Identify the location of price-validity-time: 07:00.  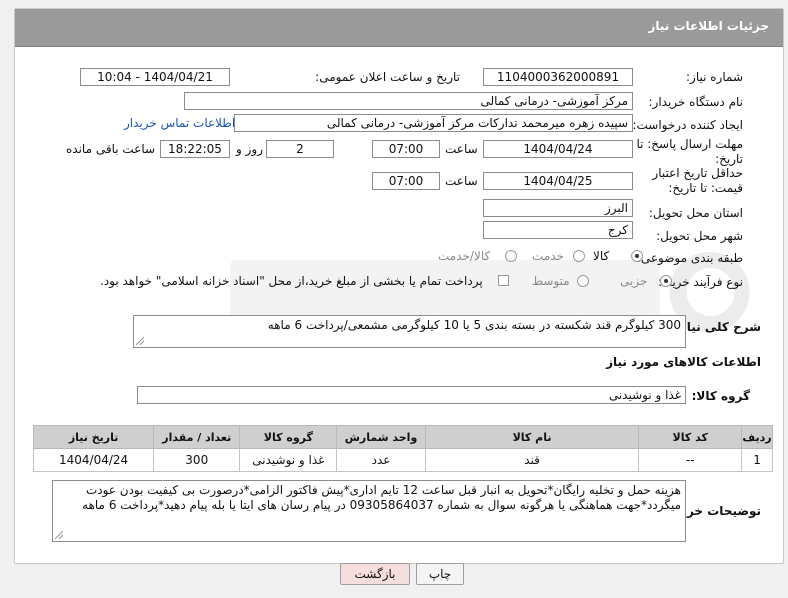
(406, 181).